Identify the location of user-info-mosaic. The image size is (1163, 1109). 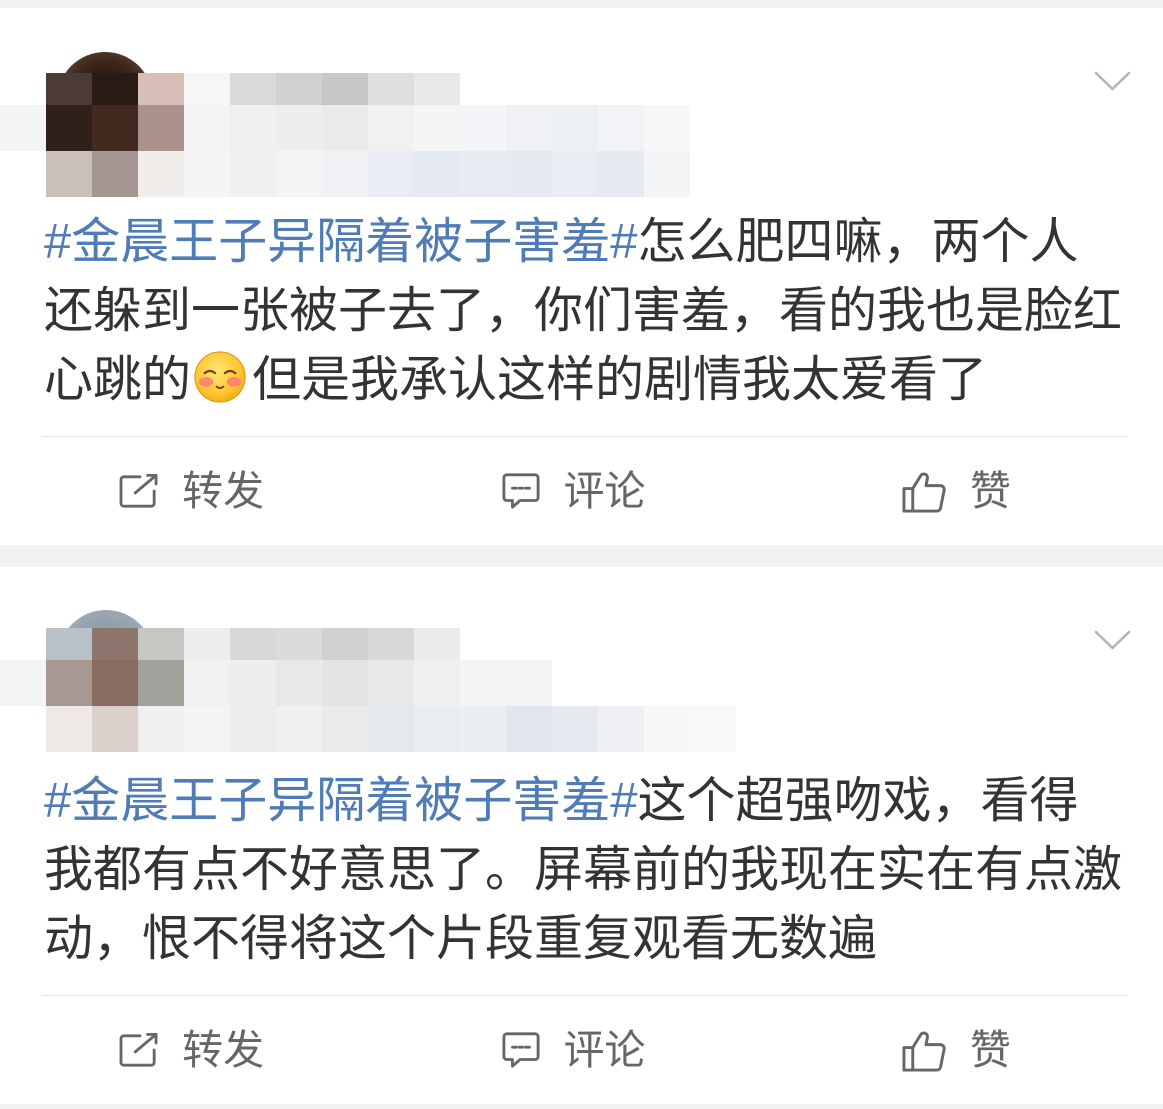
(370, 135).